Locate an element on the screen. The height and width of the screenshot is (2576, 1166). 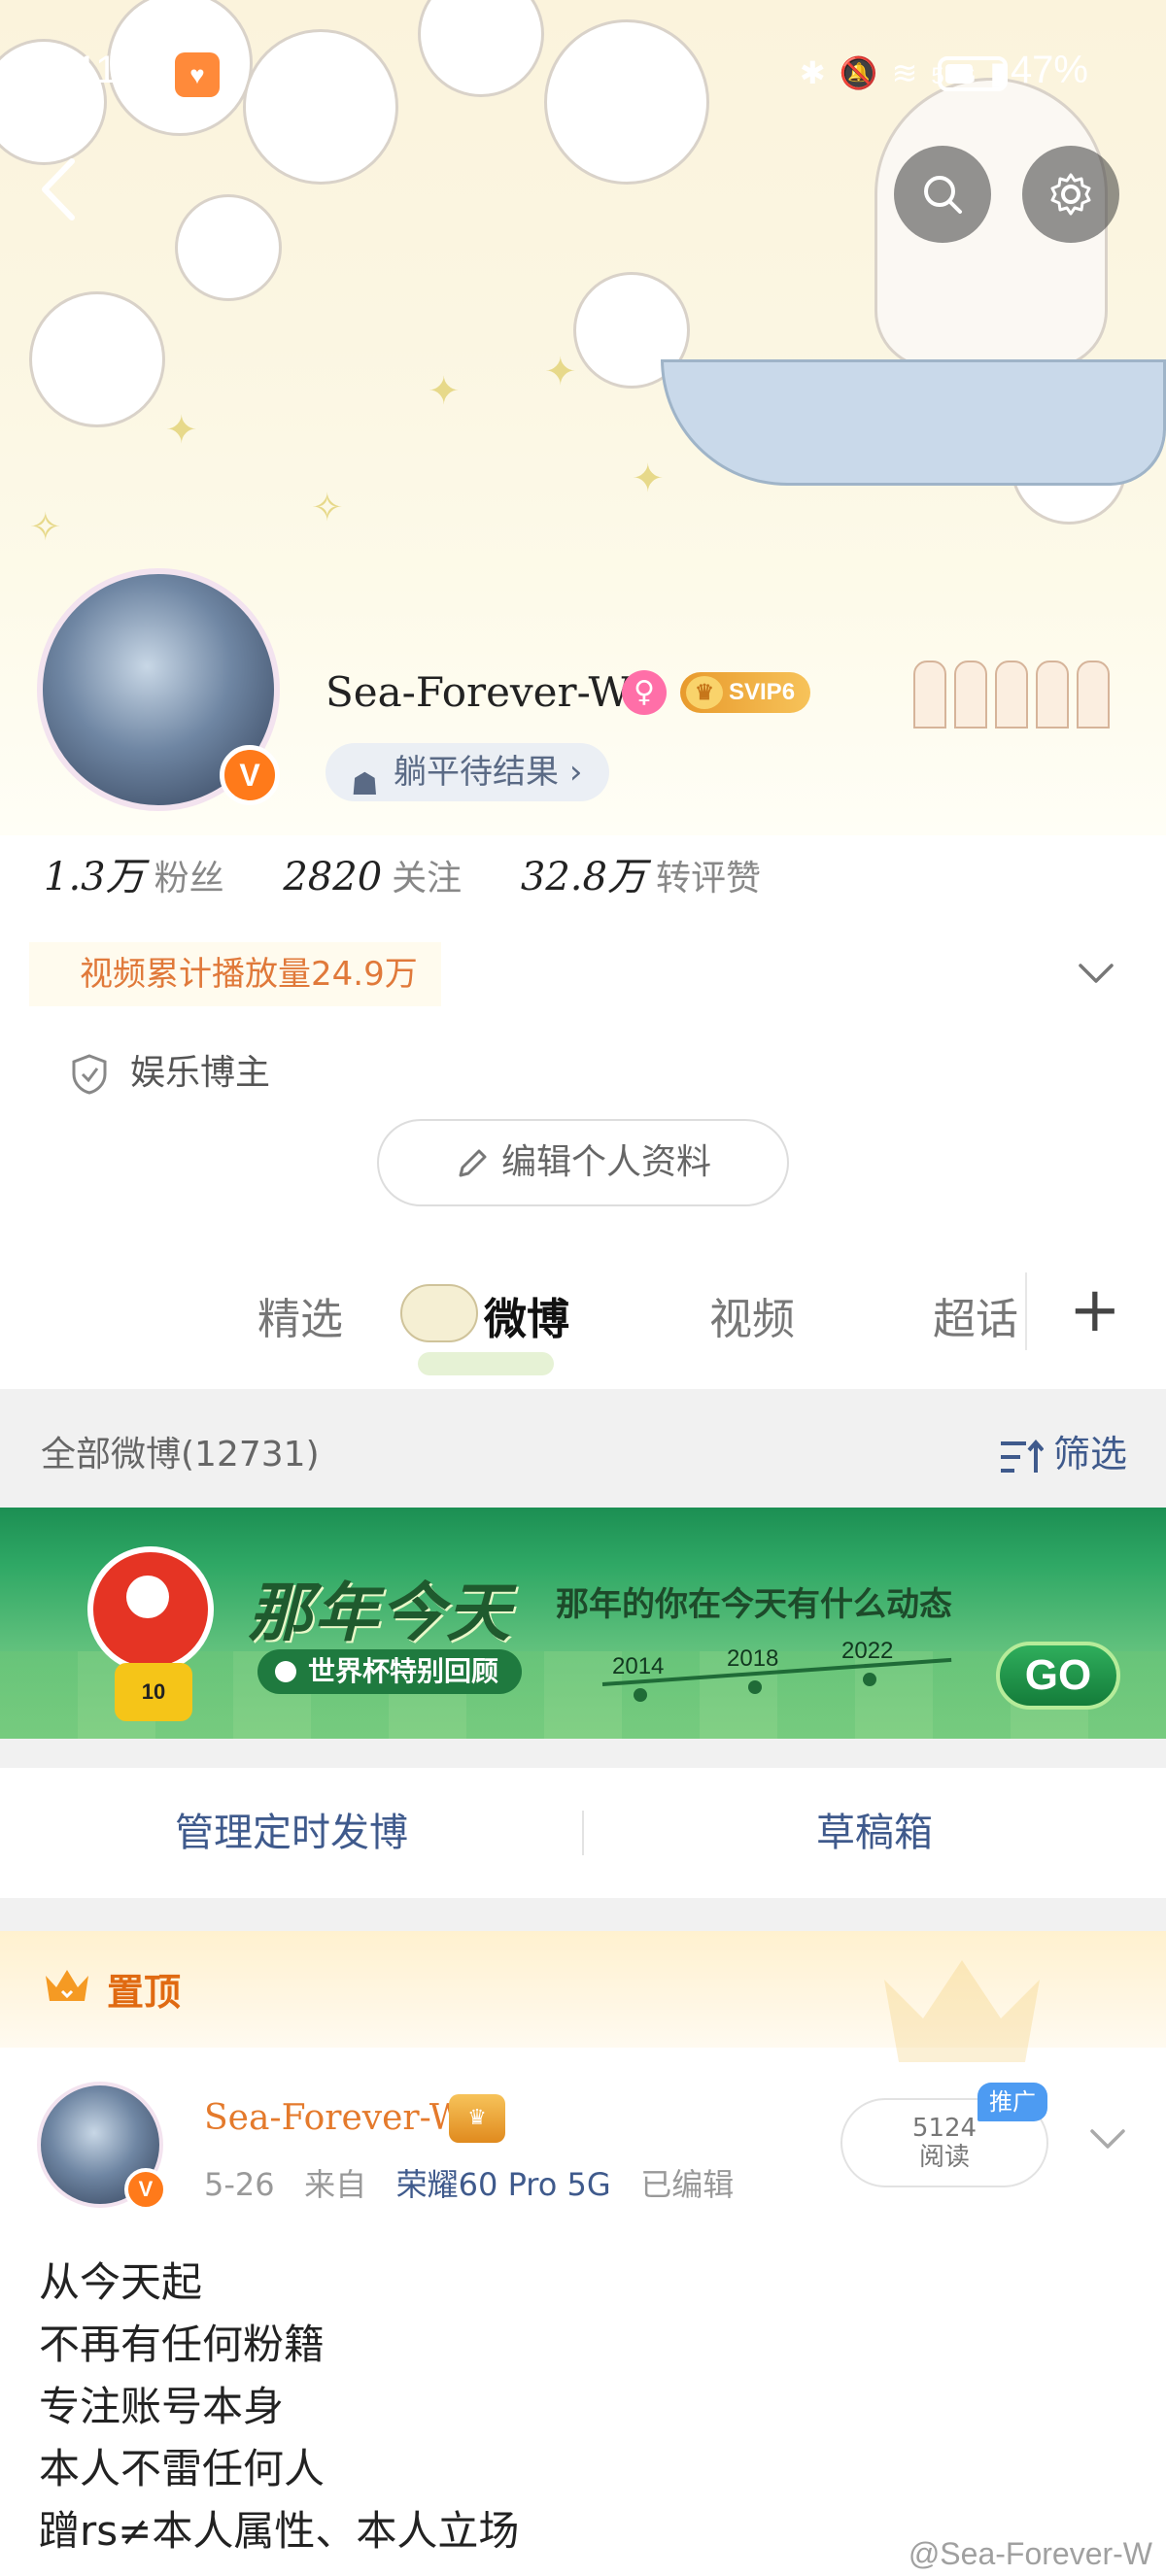
add-tab-plus-icon: + is located at coordinates (1095, 1310).